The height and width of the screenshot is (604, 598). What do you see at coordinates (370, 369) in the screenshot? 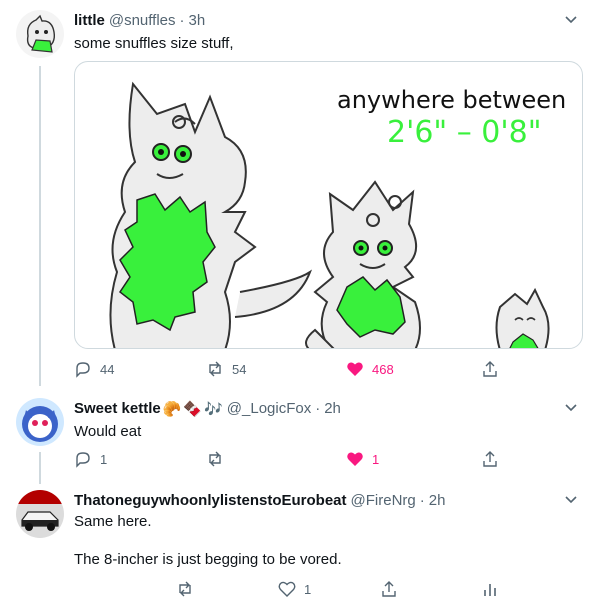
I see `like-button: 468` at bounding box center [370, 369].